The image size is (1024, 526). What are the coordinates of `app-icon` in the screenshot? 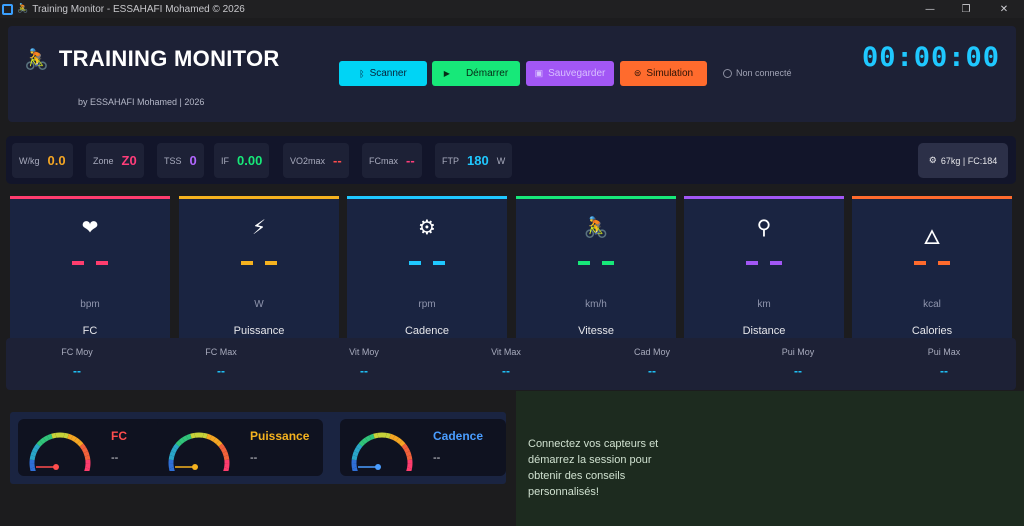 It's located at (7, 9).